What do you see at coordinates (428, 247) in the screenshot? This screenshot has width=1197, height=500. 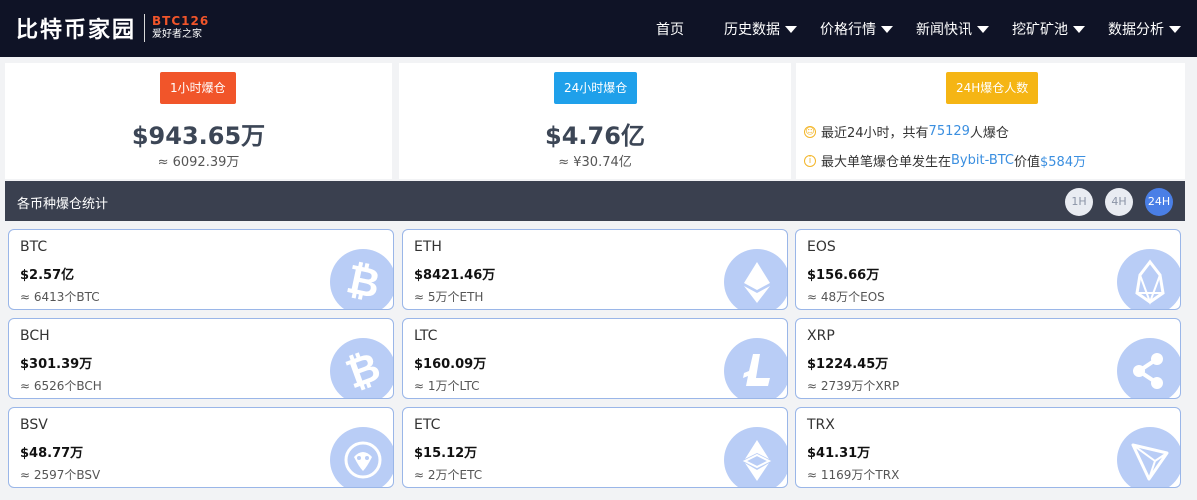 I see `coin-name: ETH` at bounding box center [428, 247].